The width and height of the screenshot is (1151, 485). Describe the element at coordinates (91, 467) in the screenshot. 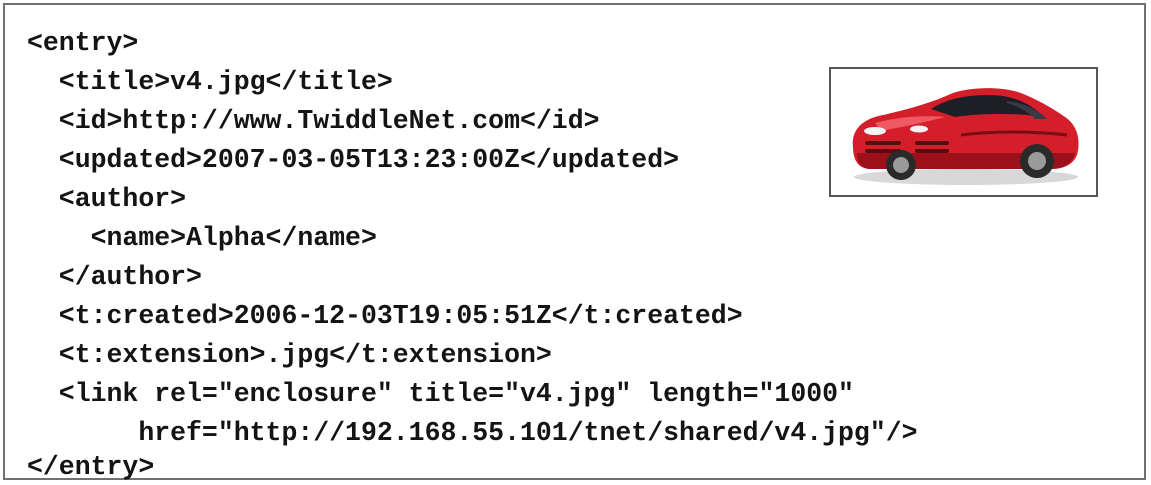

I see `code-line-entry-close: </entry>` at that location.